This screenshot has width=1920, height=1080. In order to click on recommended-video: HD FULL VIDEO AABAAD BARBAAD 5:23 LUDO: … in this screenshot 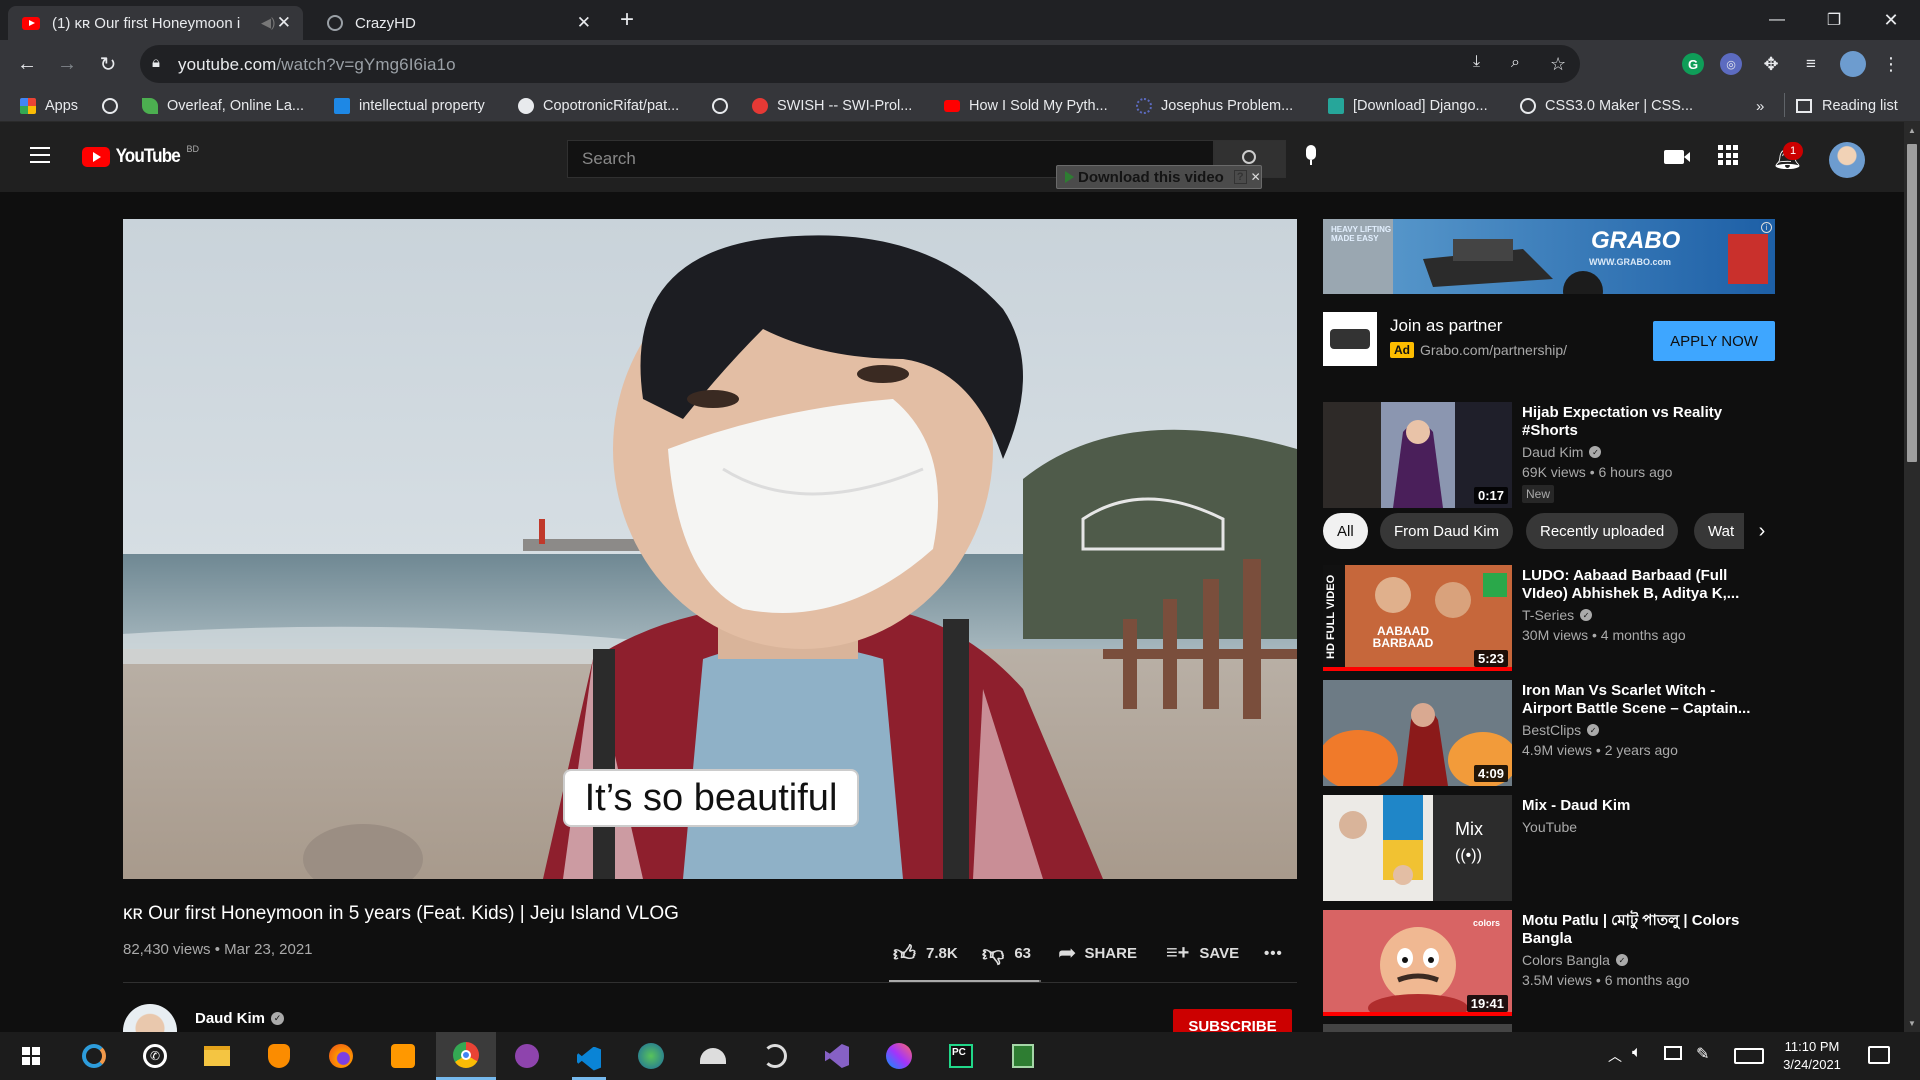, I will do `click(1603, 618)`.